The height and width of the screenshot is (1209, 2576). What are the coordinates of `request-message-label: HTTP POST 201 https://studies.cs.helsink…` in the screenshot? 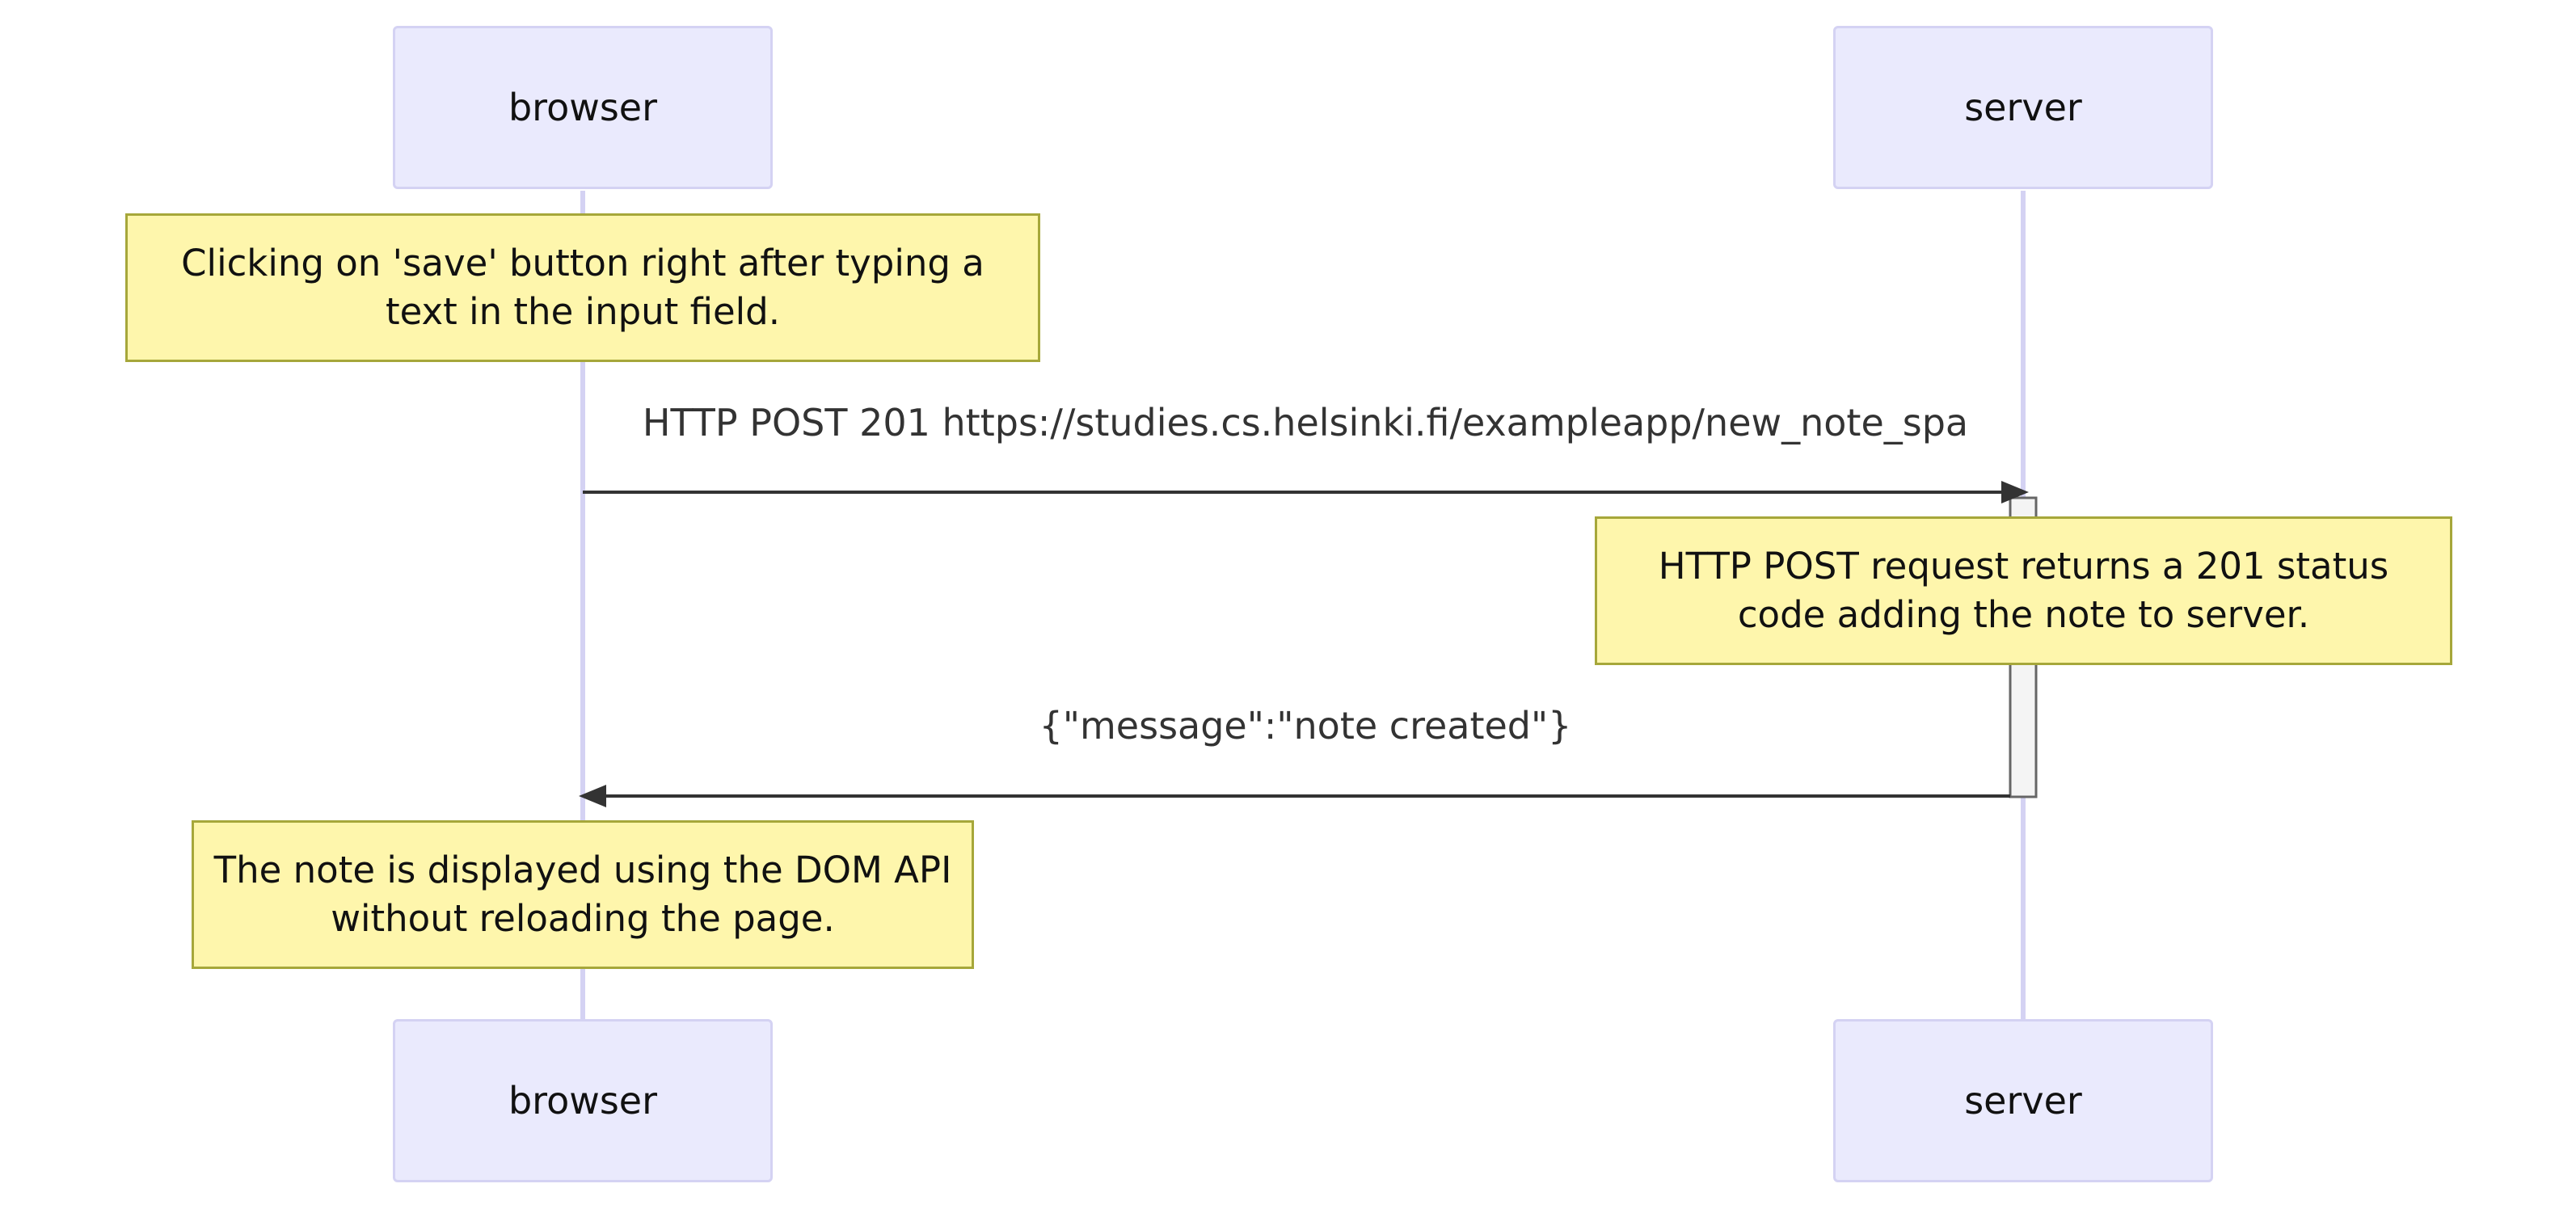 It's located at (1305, 422).